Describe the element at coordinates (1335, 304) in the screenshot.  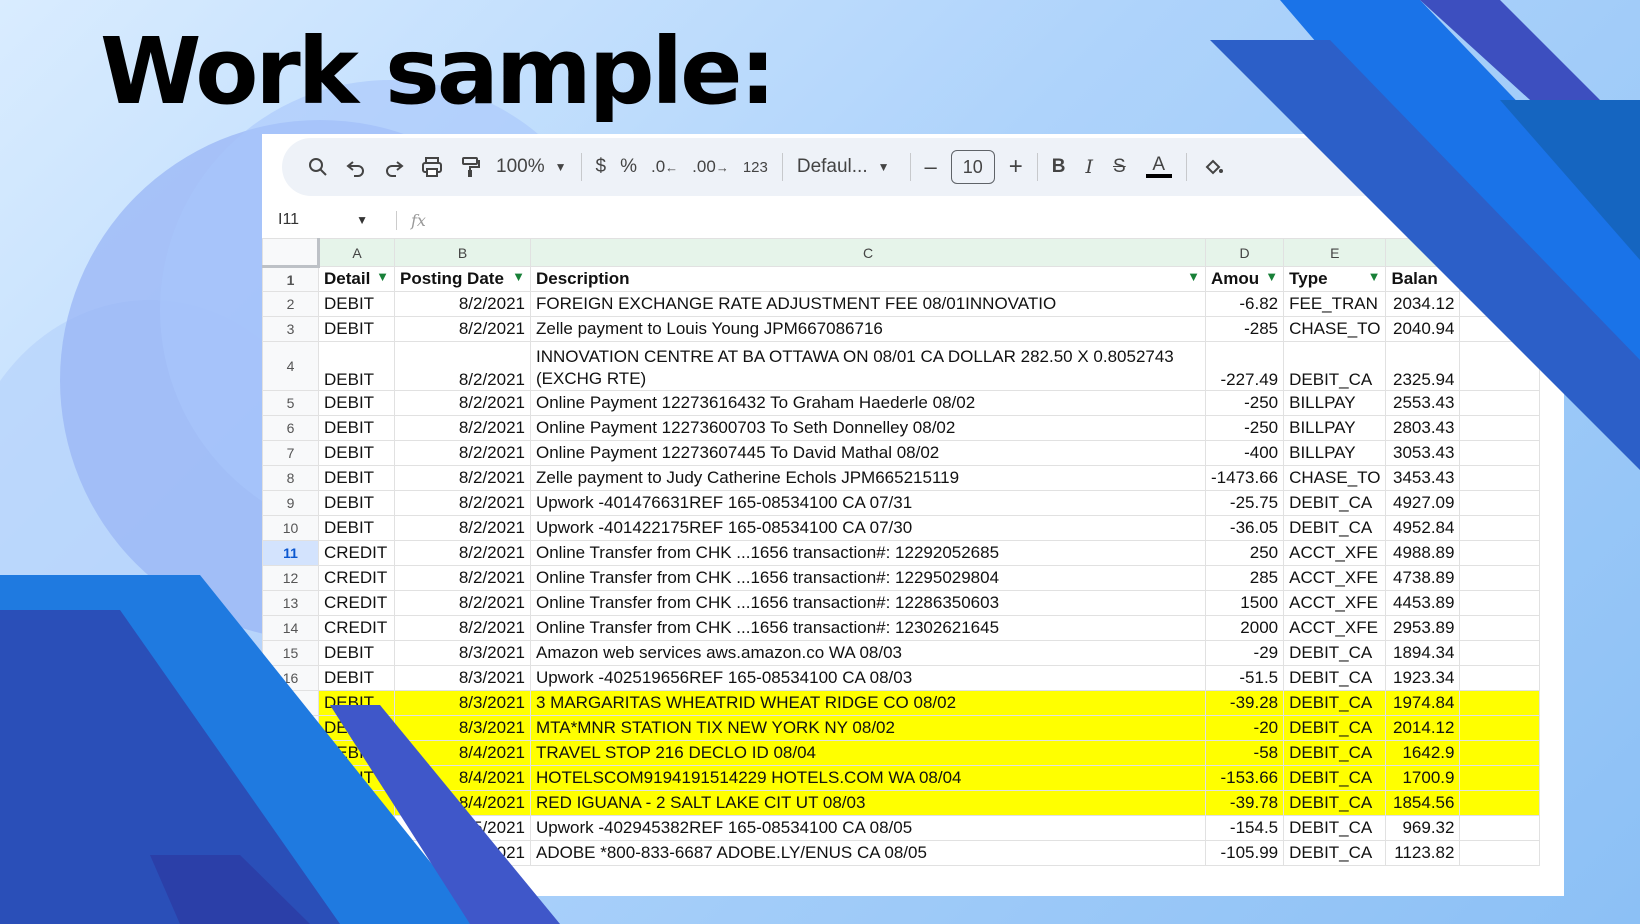
I see `type-cell: FEE_TRAN` at that location.